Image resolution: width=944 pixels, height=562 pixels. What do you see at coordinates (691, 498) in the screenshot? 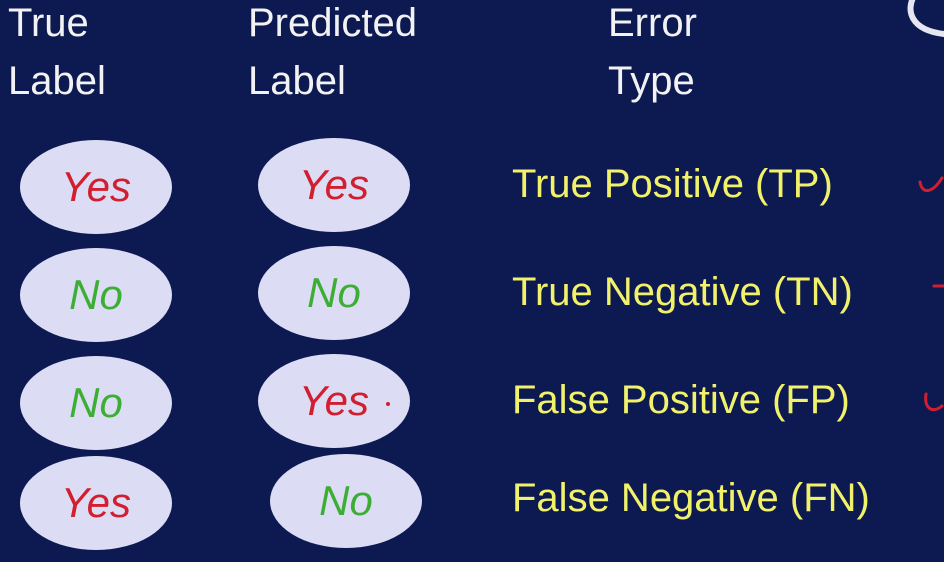
I see `error-type-label: False Negative (FN)` at bounding box center [691, 498].